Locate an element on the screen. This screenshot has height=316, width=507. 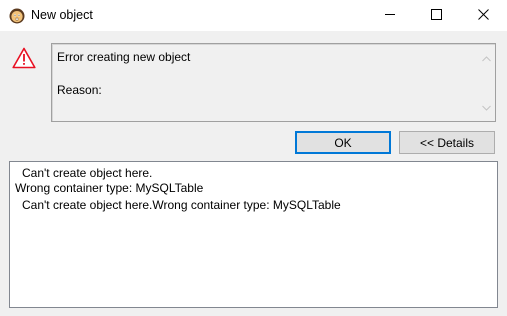
close-button is located at coordinates (483, 15).